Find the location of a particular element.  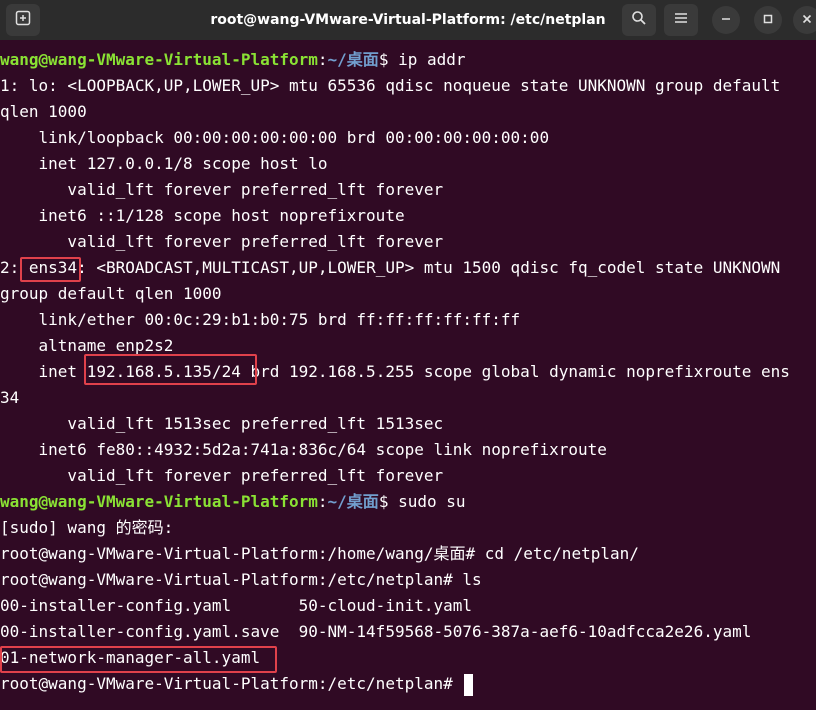

minimize-button is located at coordinates (726, 20).